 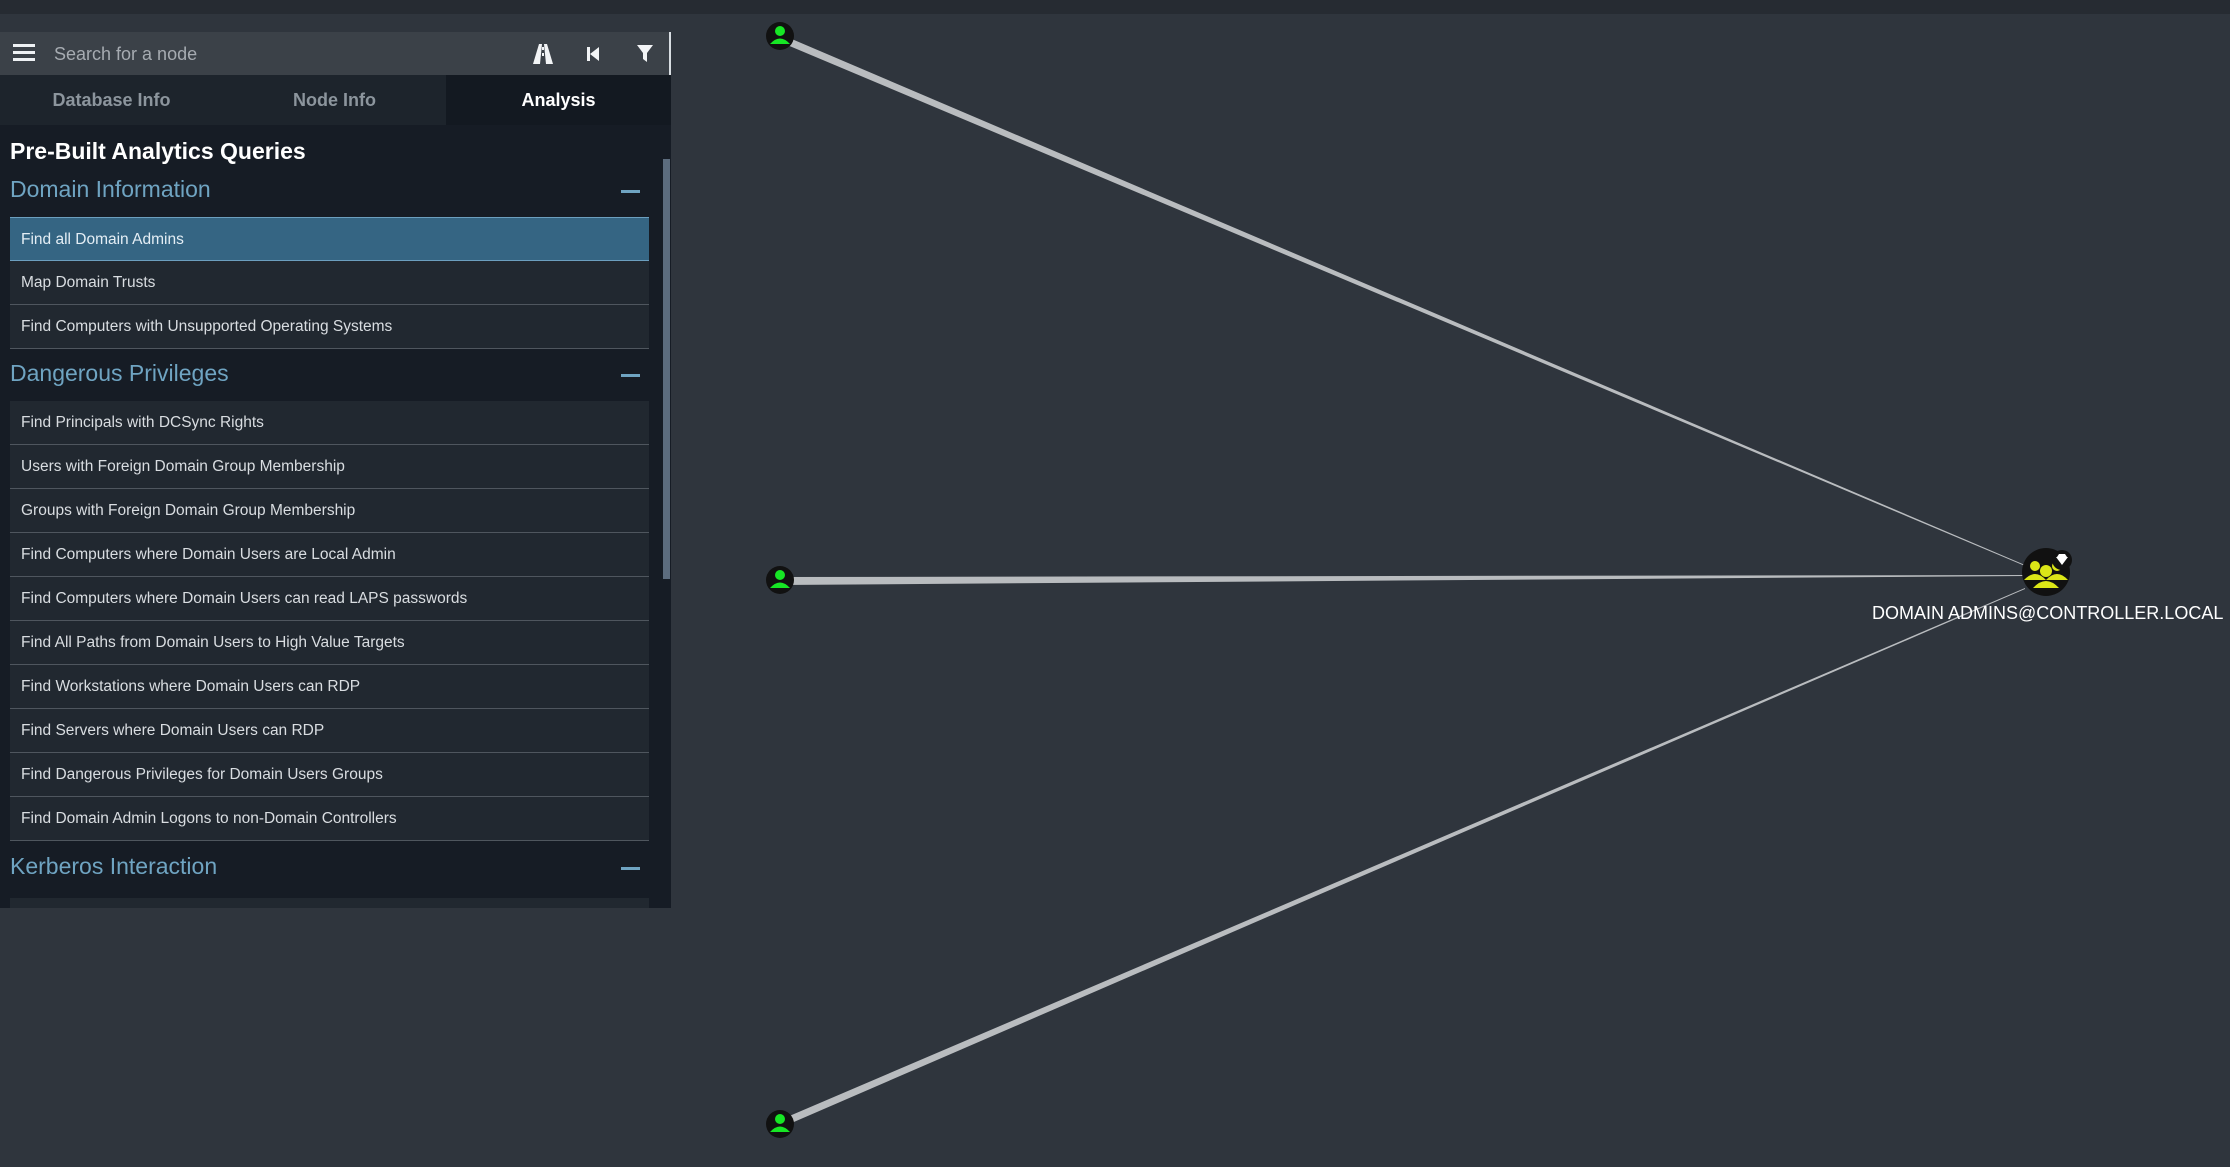 I want to click on query-servers-rdp: Find Servers where Domain Users can RDP, so click(x=329, y=731).